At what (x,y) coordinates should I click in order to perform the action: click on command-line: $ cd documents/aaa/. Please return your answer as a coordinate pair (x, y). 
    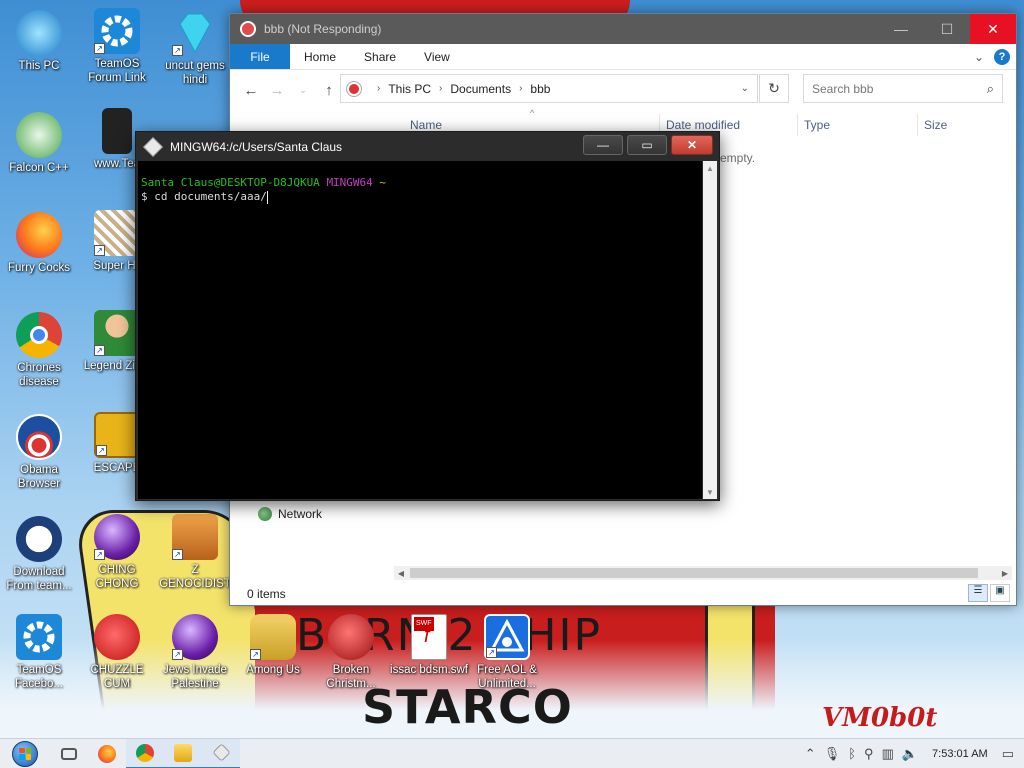
    Looking at the image, I should click on (420, 197).